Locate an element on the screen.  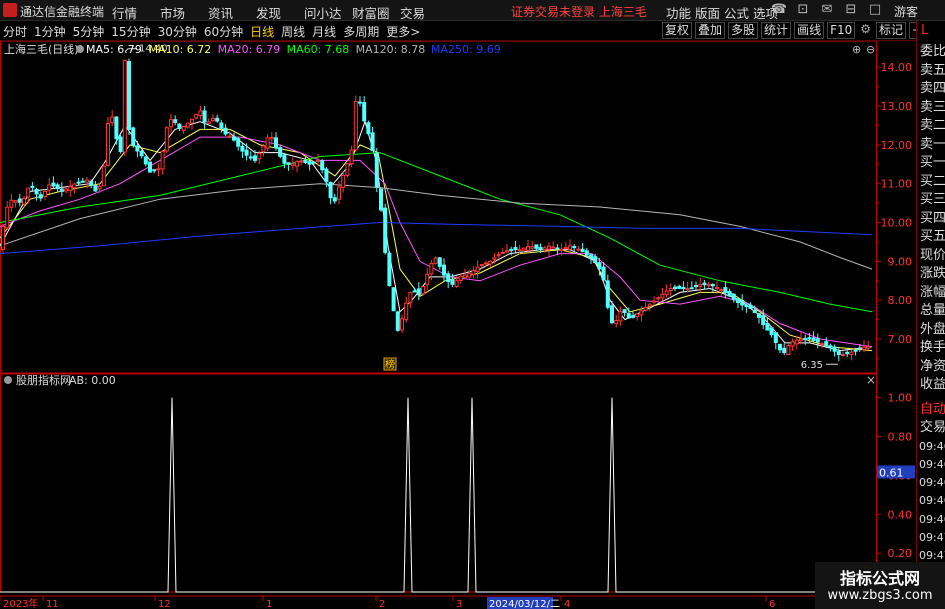
window-icon: ⊡ is located at coordinates (803, 9).